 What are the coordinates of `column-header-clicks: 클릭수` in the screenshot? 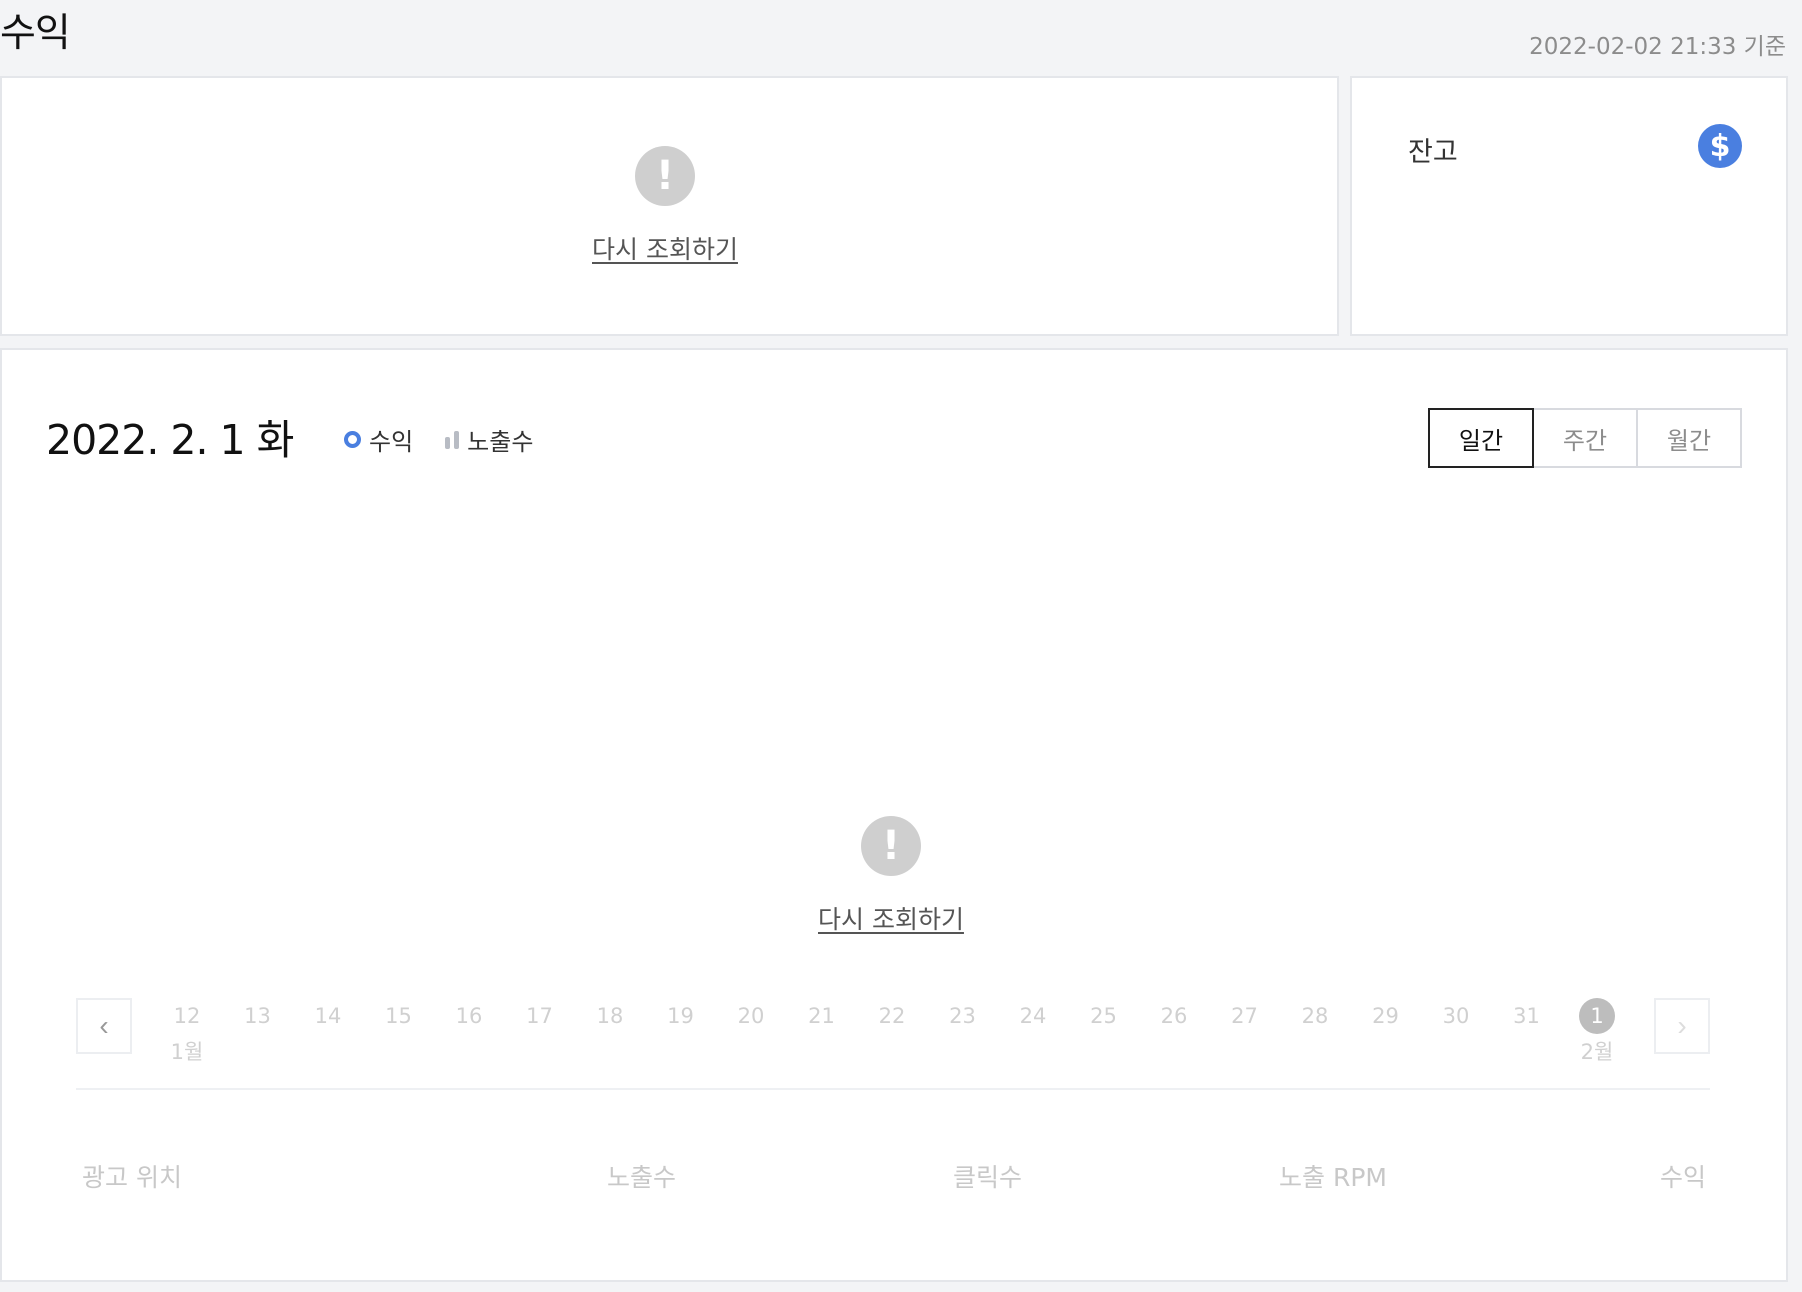 It's located at (988, 1177).